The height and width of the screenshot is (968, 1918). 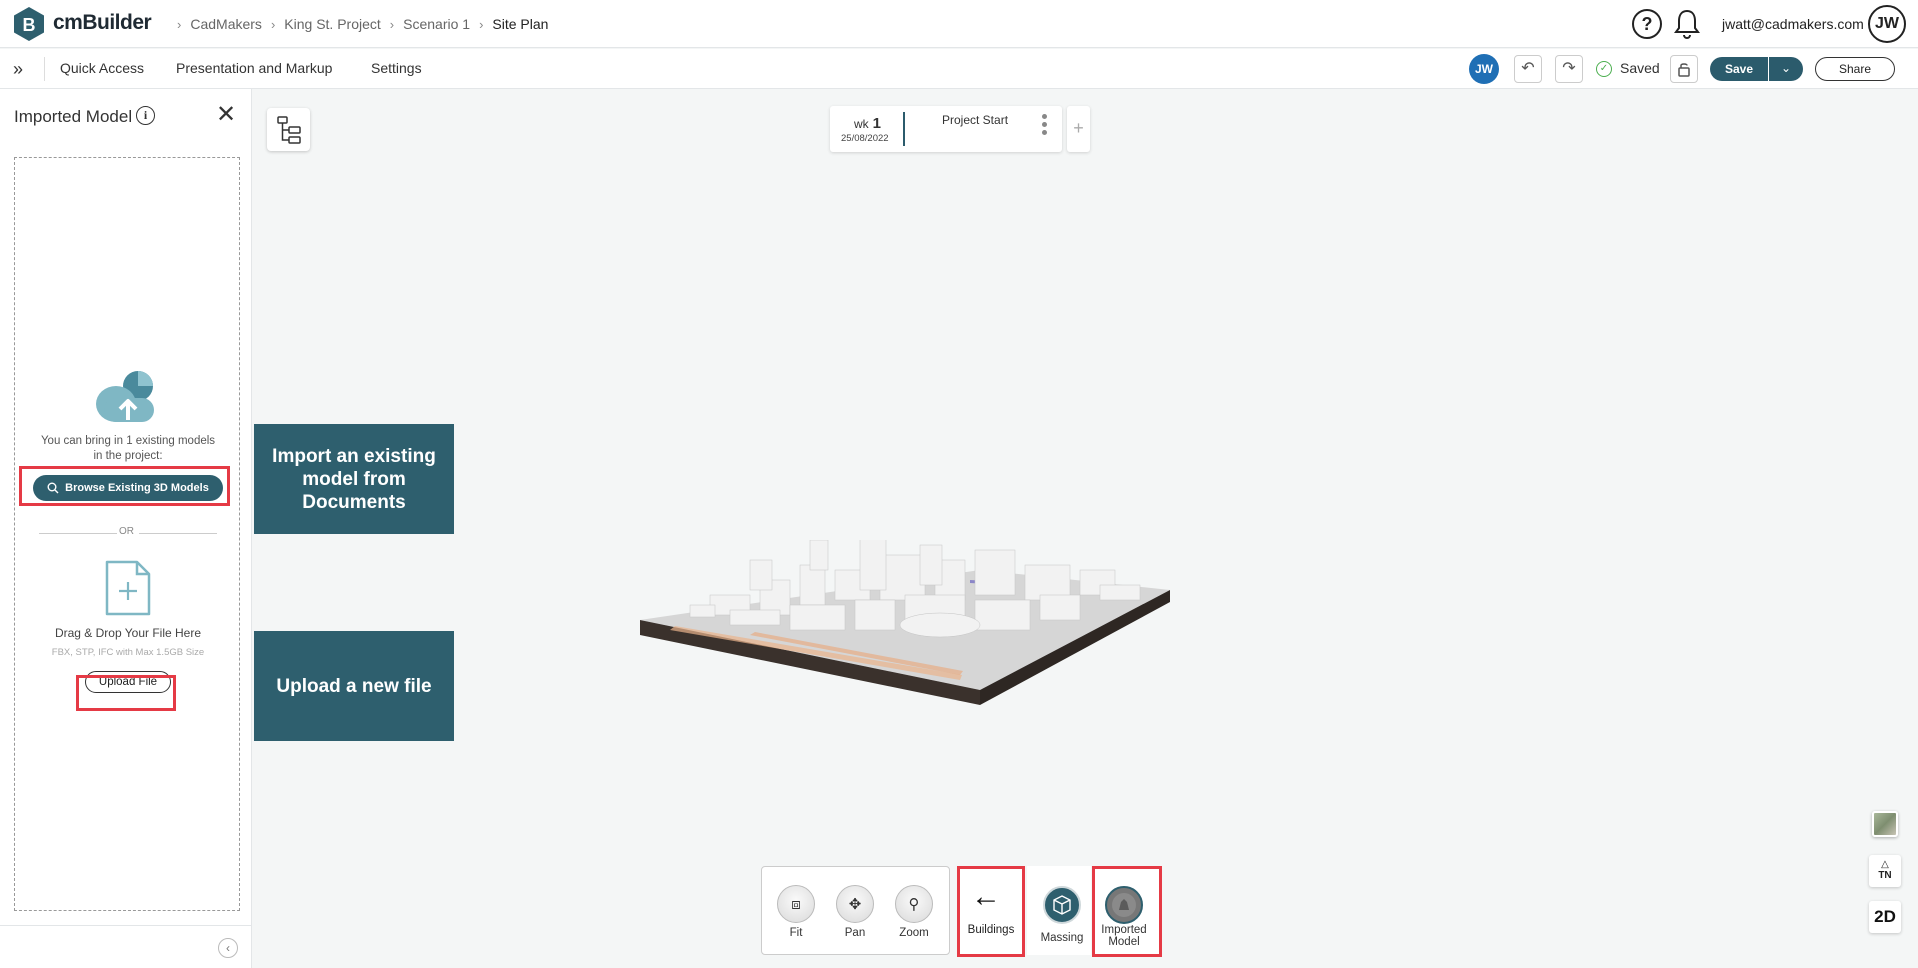 I want to click on week-number: 1, so click(x=877, y=123).